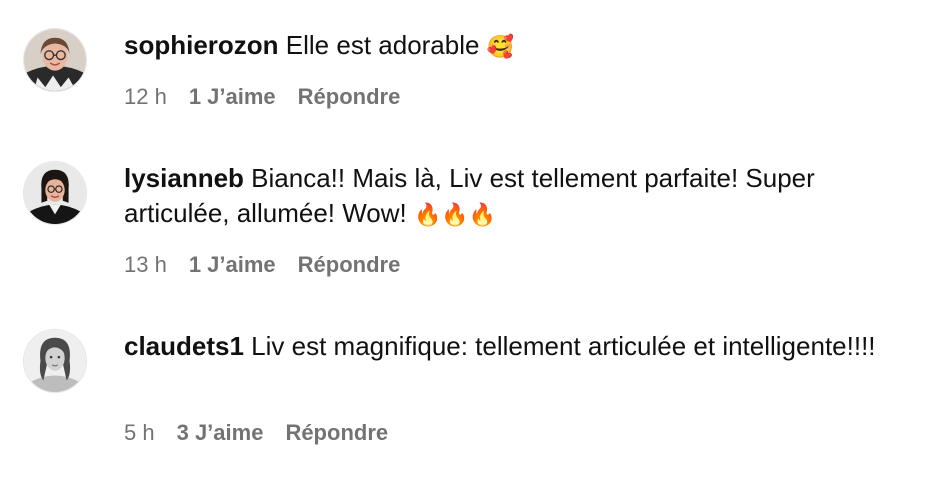 Image resolution: width=928 pixels, height=478 pixels. What do you see at coordinates (145, 264) in the screenshot?
I see `comment-time: 13 h` at bounding box center [145, 264].